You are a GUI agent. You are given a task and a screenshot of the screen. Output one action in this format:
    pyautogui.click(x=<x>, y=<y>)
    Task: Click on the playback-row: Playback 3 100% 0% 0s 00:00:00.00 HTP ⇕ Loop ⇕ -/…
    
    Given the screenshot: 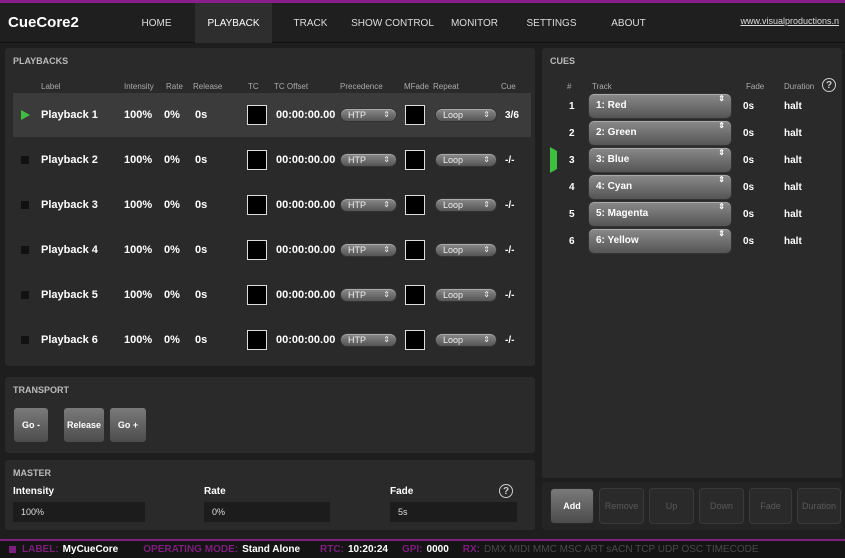 What is the action you would take?
    pyautogui.click(x=272, y=205)
    